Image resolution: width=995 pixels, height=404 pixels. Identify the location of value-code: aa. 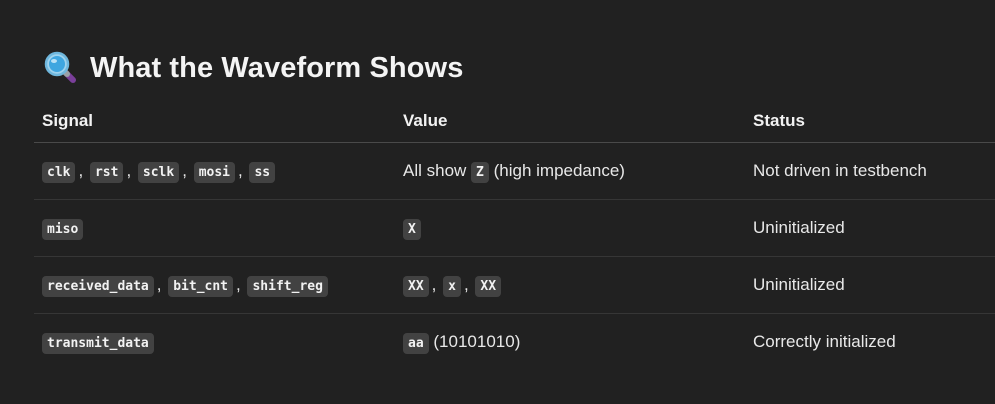
(416, 343).